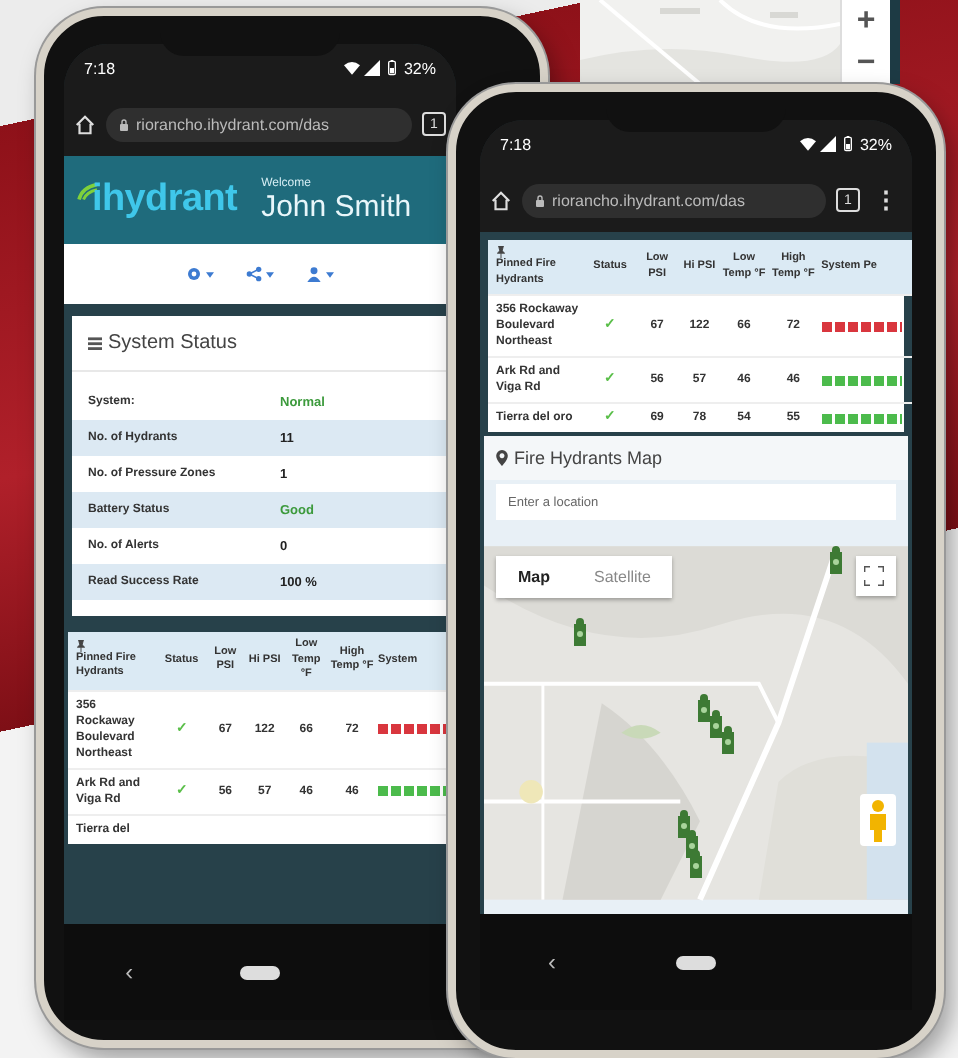  Describe the element at coordinates (534, 577) in the screenshot. I see `map-type-tab: Map` at that location.